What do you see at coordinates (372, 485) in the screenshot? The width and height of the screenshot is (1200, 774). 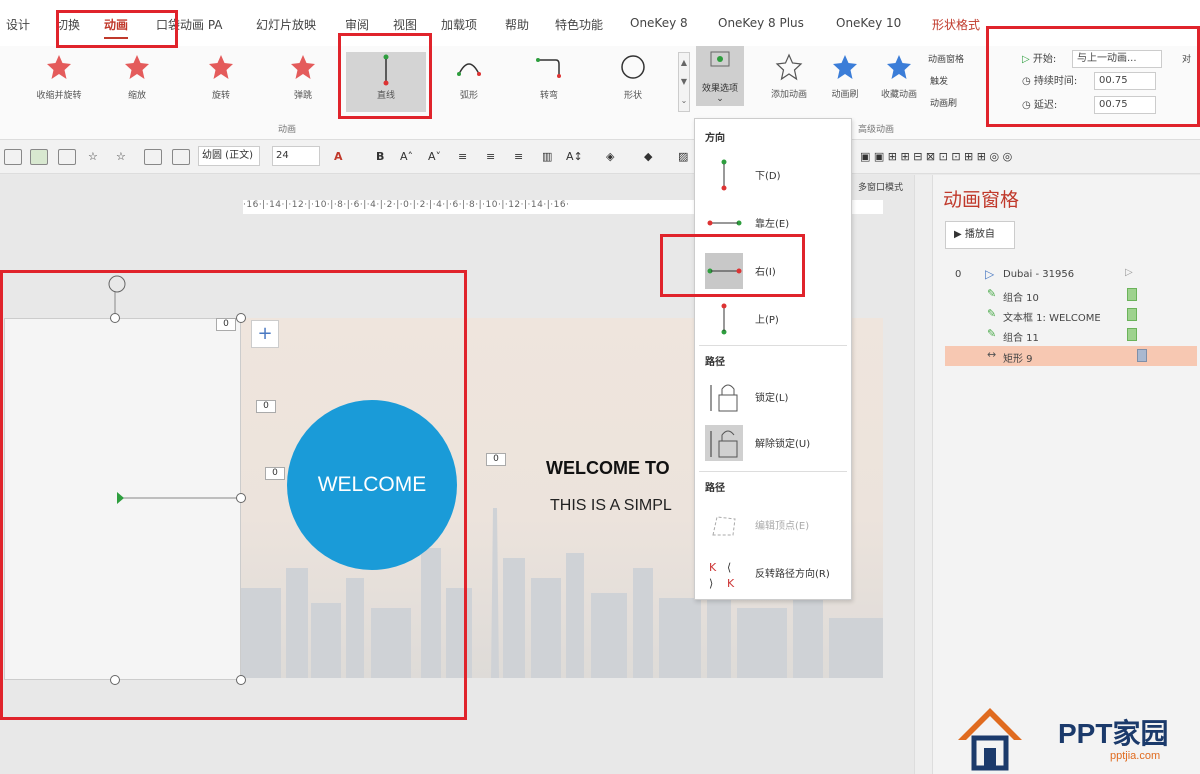 I see `welcome-circle: WELCOME` at bounding box center [372, 485].